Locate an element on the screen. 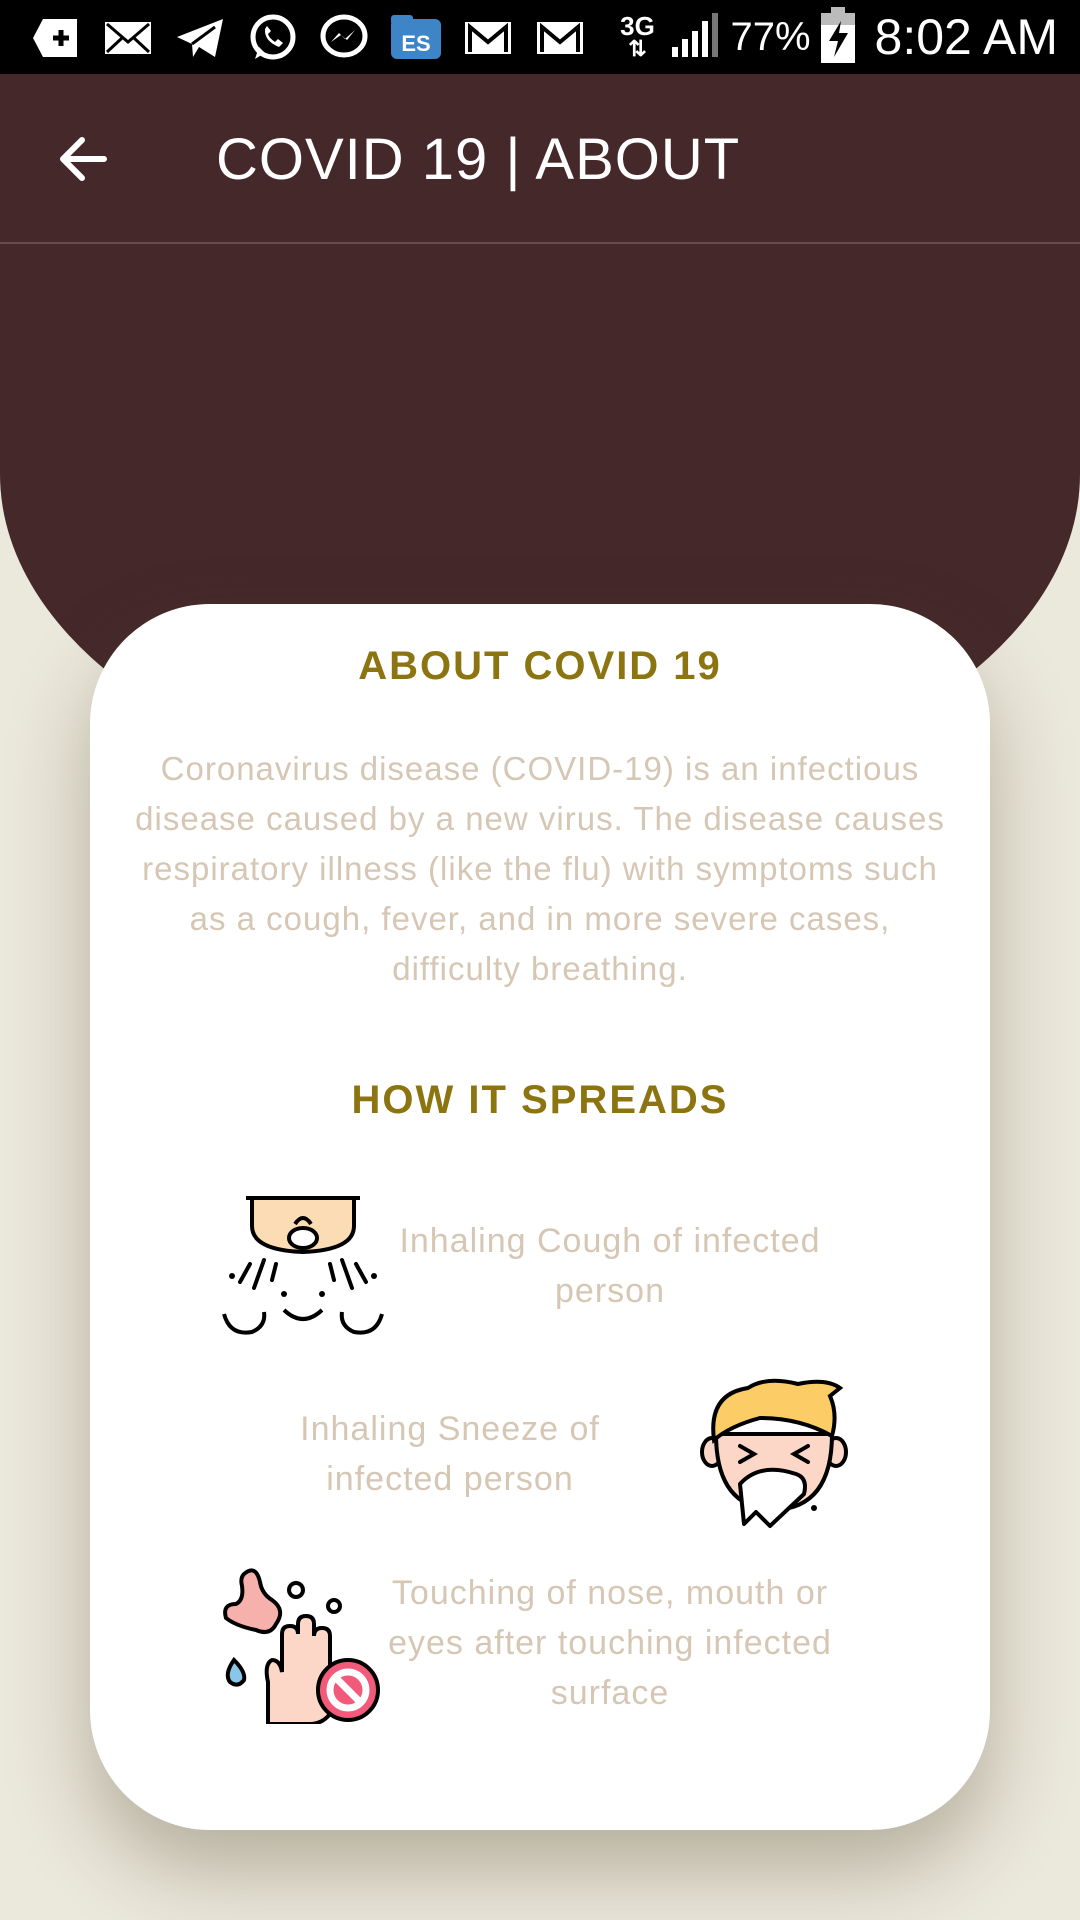 This screenshot has width=1080, height=1920. whatsapp-icon is located at coordinates (272, 38).